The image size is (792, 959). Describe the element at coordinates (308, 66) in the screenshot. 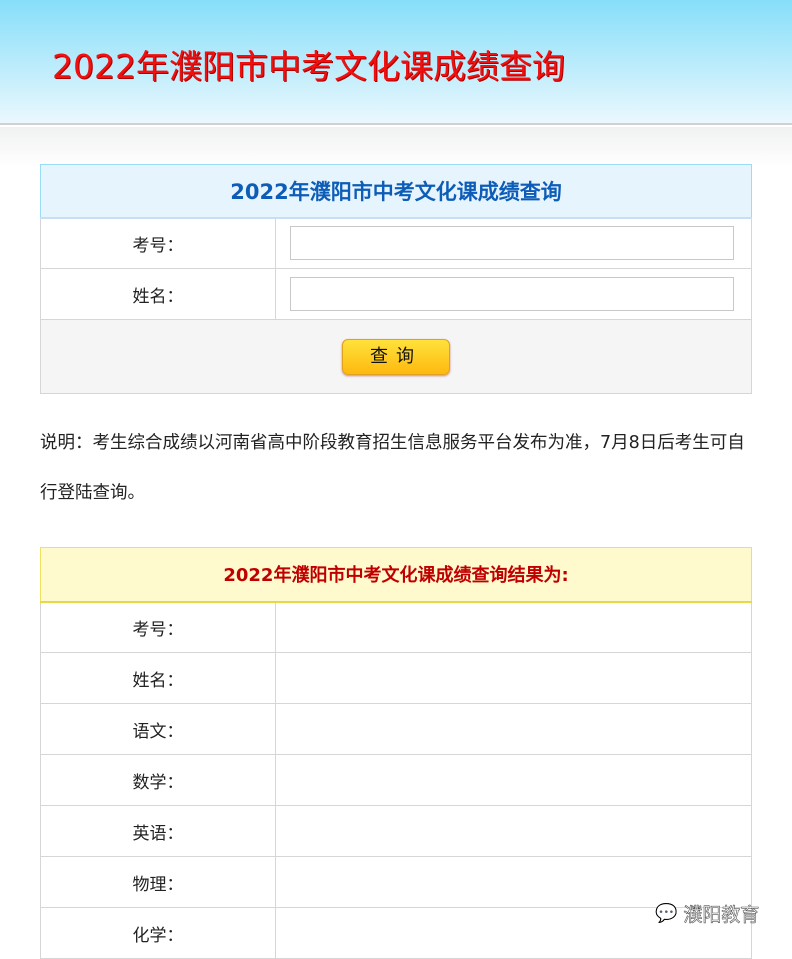

I see `banner-title: 2022年濮阳市中考文化课成绩查询` at that location.